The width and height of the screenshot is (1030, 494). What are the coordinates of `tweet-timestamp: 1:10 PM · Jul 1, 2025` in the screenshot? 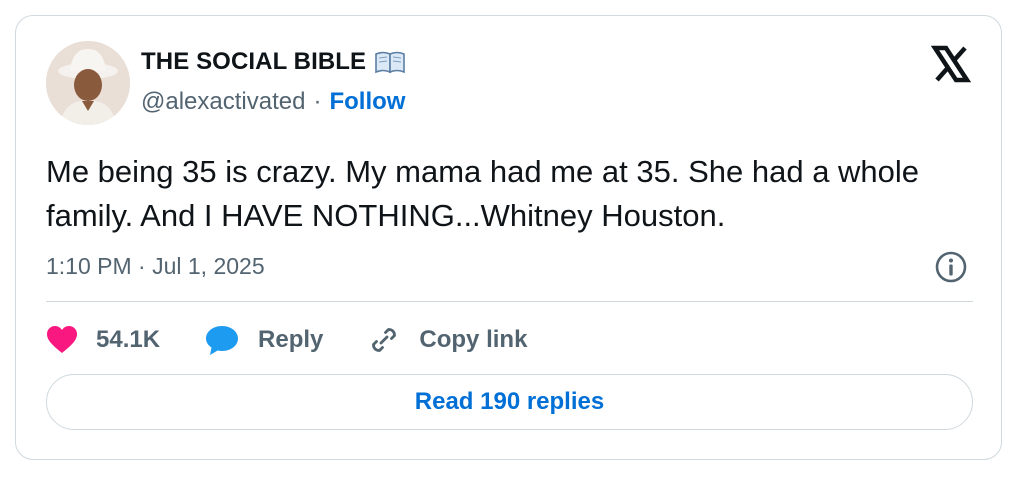 It's located at (155, 266).